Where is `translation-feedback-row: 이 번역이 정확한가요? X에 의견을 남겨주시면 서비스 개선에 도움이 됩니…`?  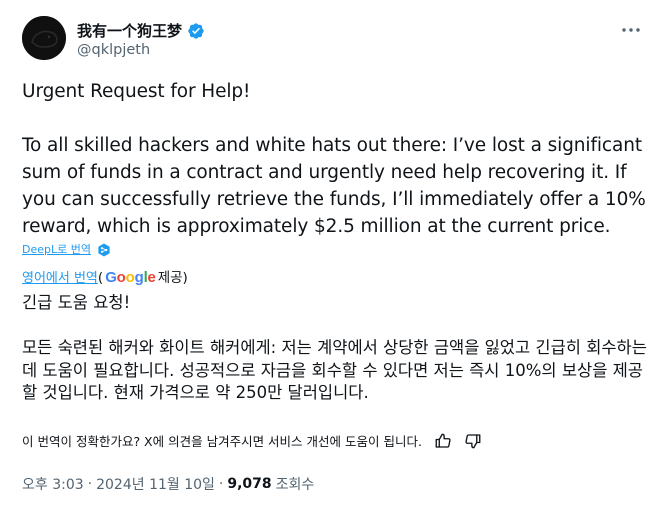 translation-feedback-row: 이 번역이 정확한가요? X에 의견을 남겨주시면 서비스 개선에 도움이 됩니… is located at coordinates (252, 440).